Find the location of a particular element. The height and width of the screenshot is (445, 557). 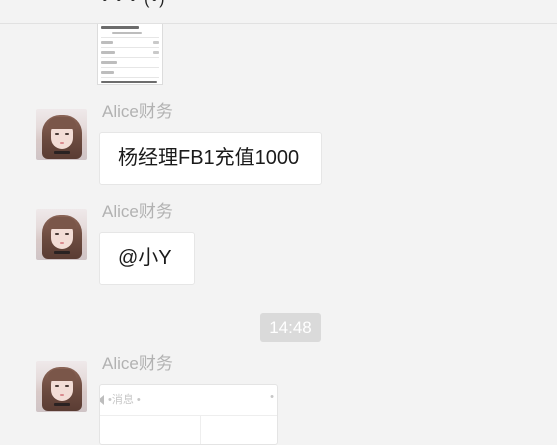

card-divider is located at coordinates (200, 429).